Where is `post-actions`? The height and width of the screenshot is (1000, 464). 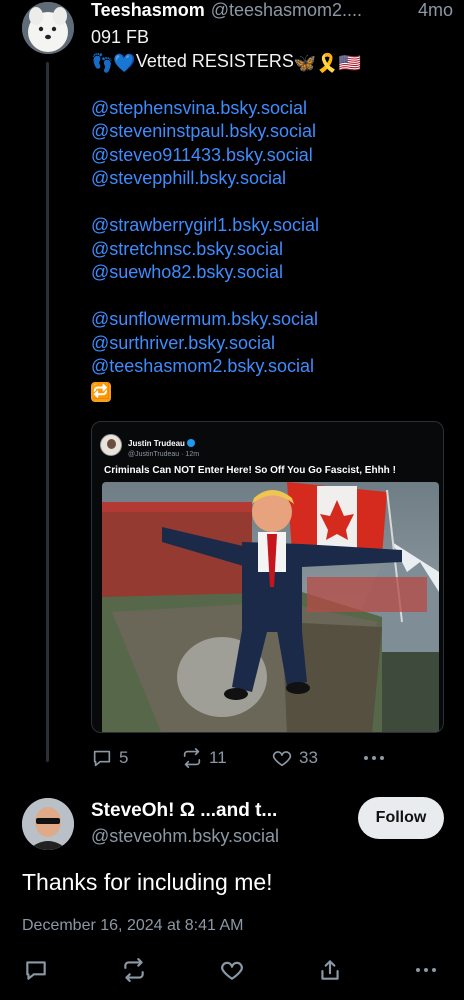
post-actions is located at coordinates (232, 970).